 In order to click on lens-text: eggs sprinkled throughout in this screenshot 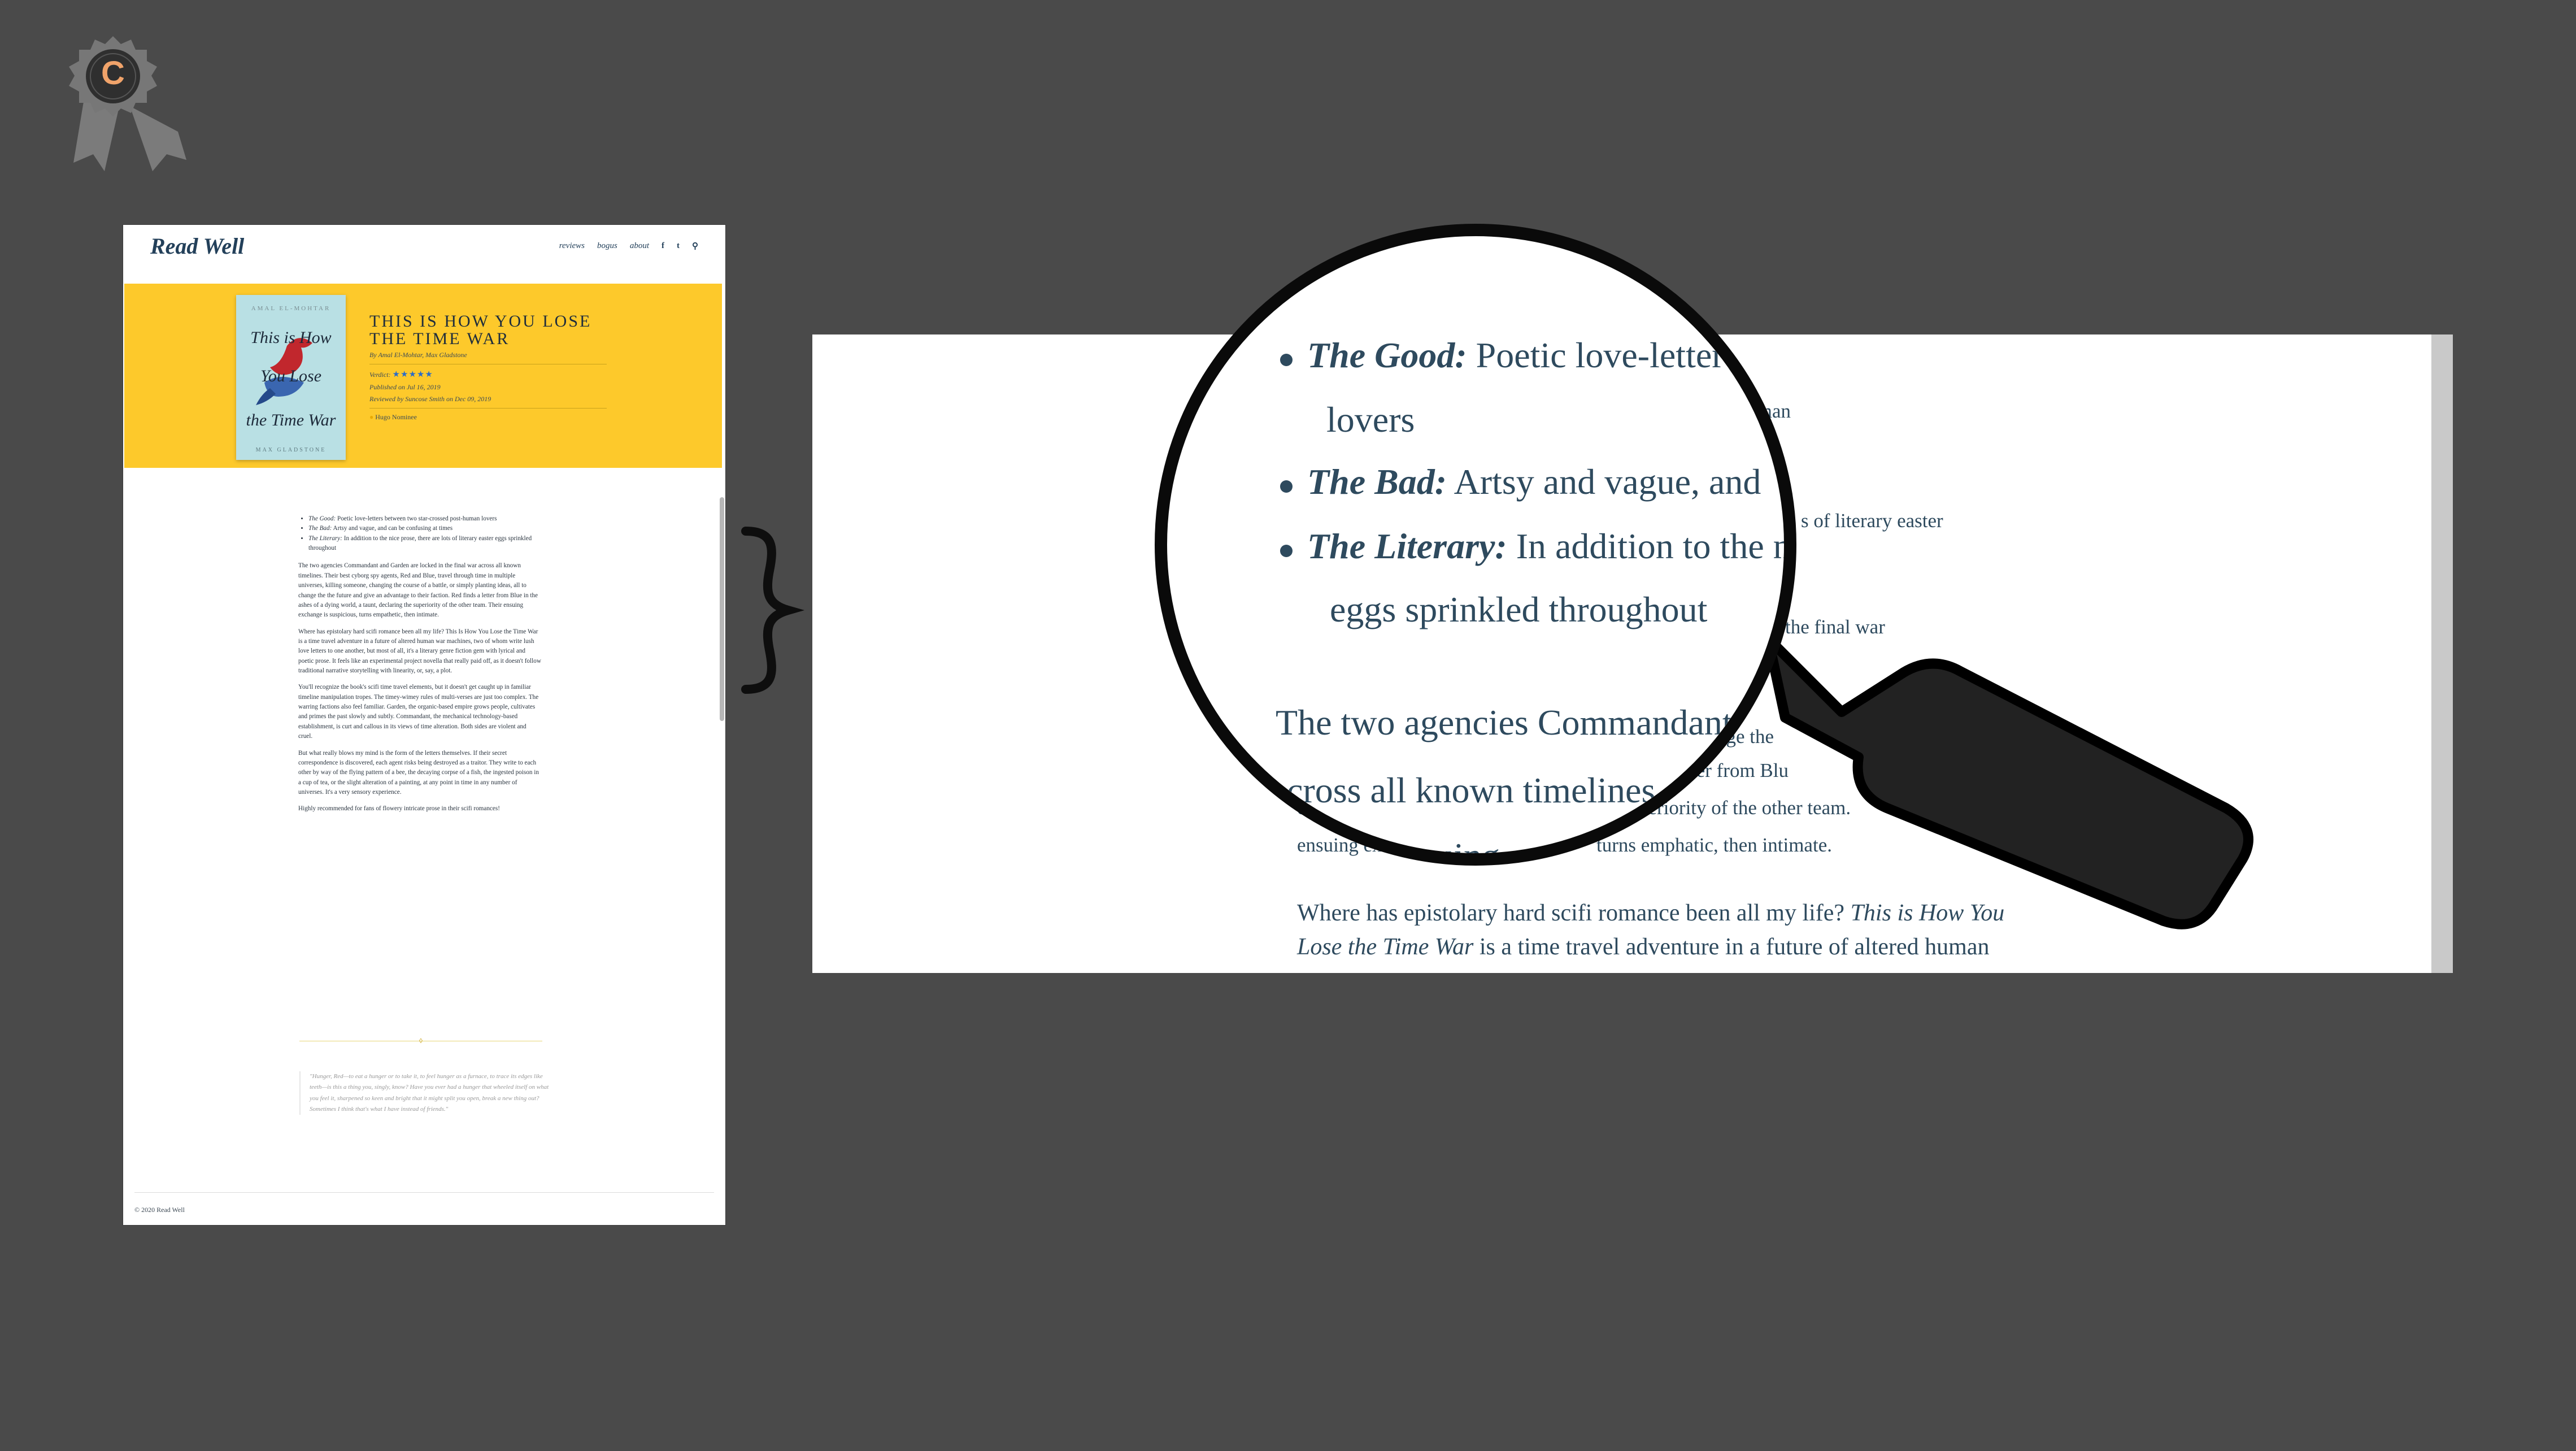, I will do `click(1519, 609)`.